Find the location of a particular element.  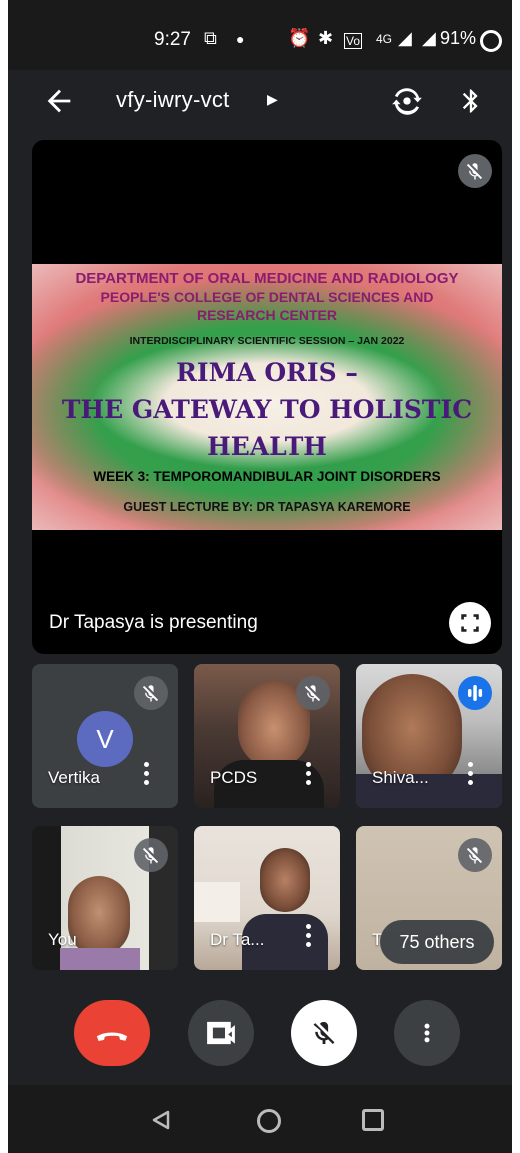

mic-toggle-button is located at coordinates (324, 1033).